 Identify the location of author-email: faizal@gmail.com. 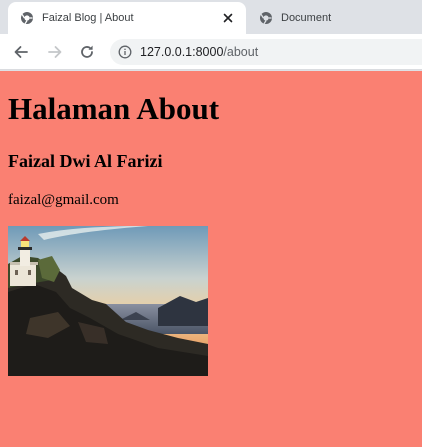
(63, 200).